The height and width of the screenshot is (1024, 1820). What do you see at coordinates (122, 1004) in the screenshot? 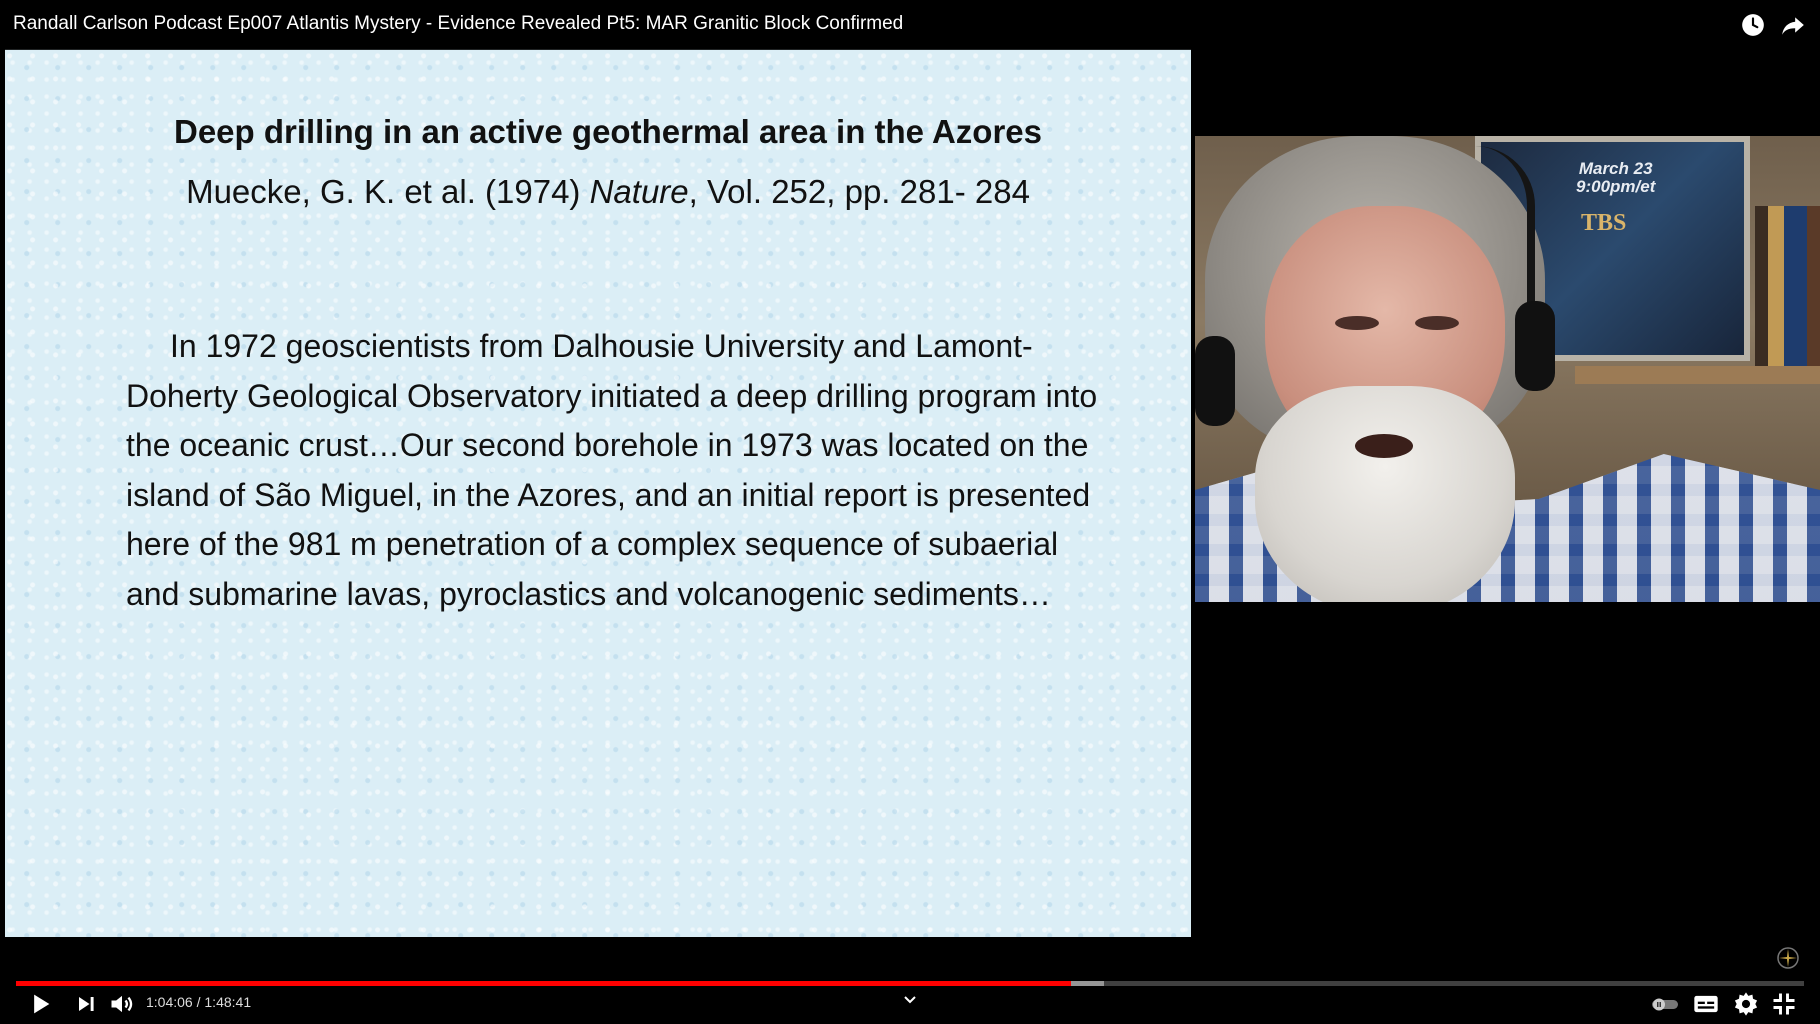
I see `volume-icon` at bounding box center [122, 1004].